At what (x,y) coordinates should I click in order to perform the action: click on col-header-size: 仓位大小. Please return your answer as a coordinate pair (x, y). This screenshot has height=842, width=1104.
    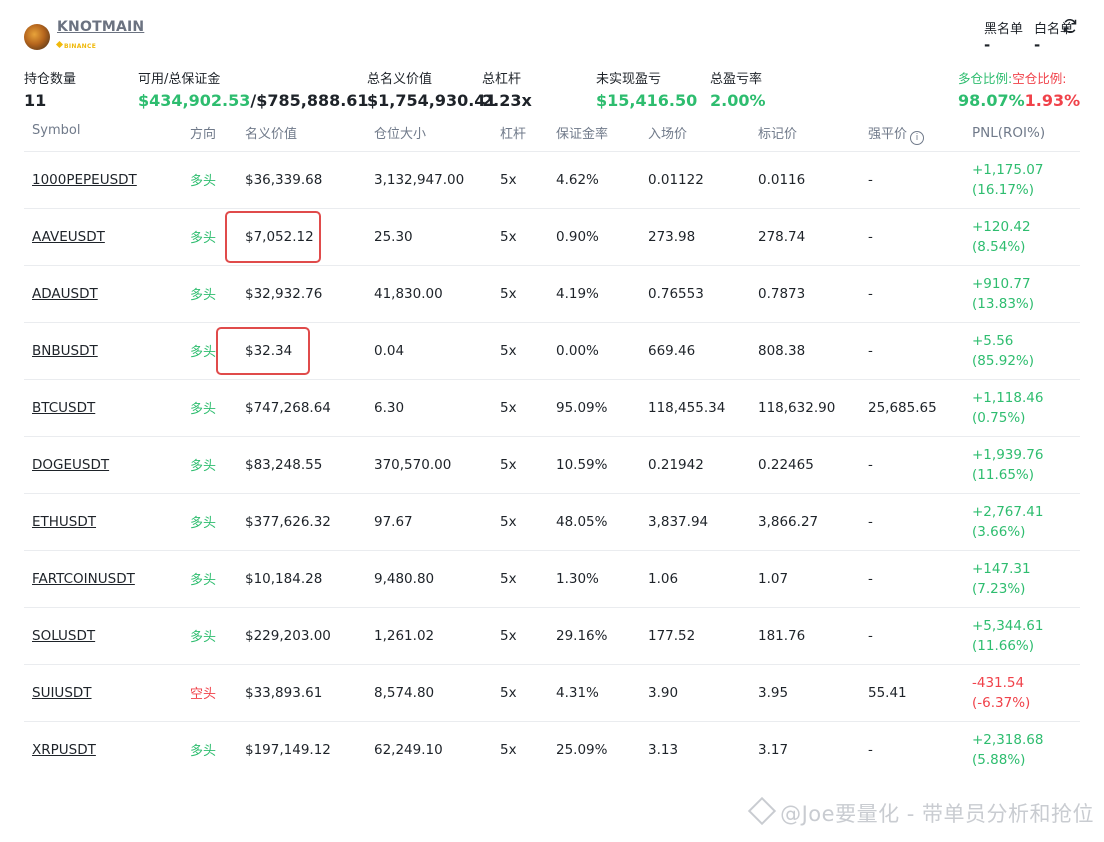
    Looking at the image, I should click on (400, 134).